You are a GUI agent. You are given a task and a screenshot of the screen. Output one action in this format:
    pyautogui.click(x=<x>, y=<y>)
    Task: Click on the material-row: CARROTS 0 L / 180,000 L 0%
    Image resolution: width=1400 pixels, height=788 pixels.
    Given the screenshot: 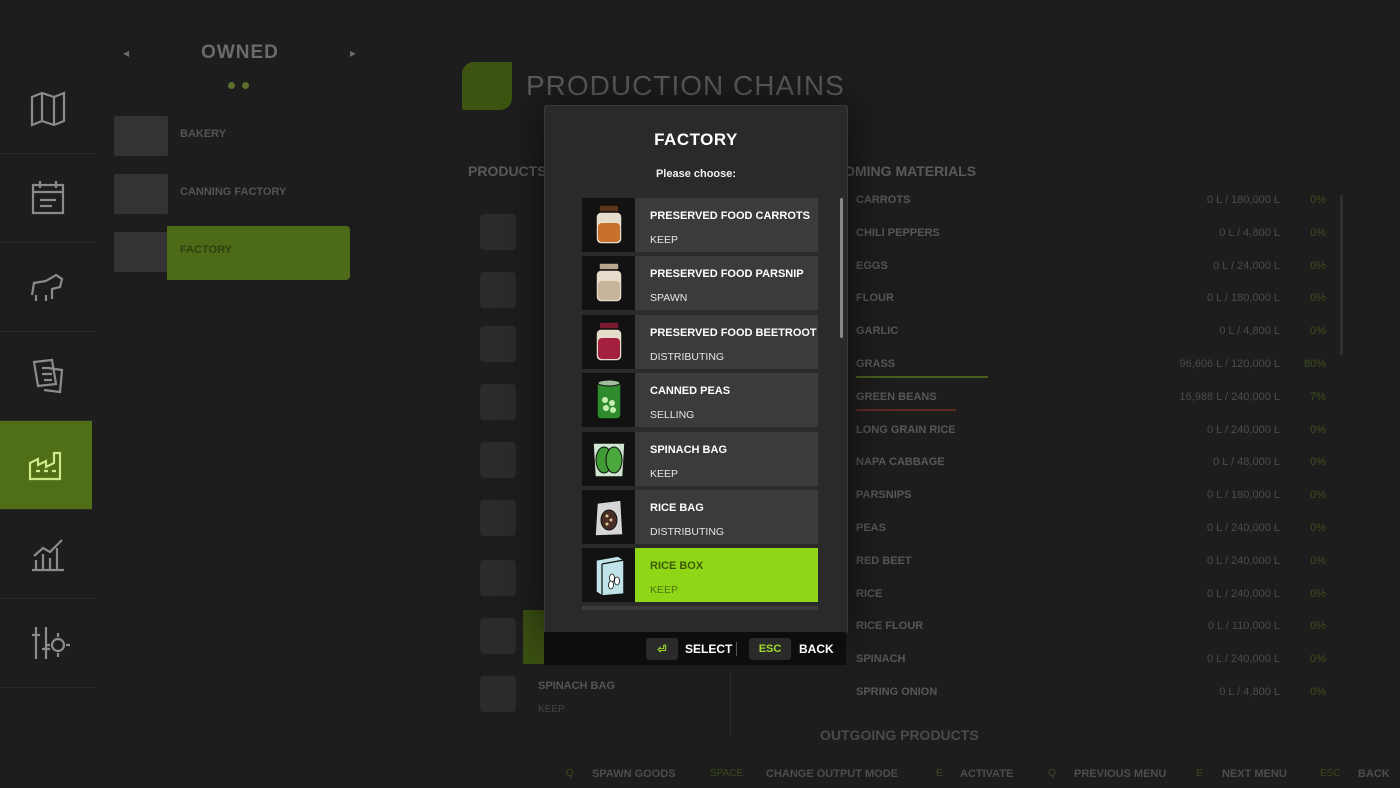 What is the action you would take?
    pyautogui.click(x=1091, y=204)
    